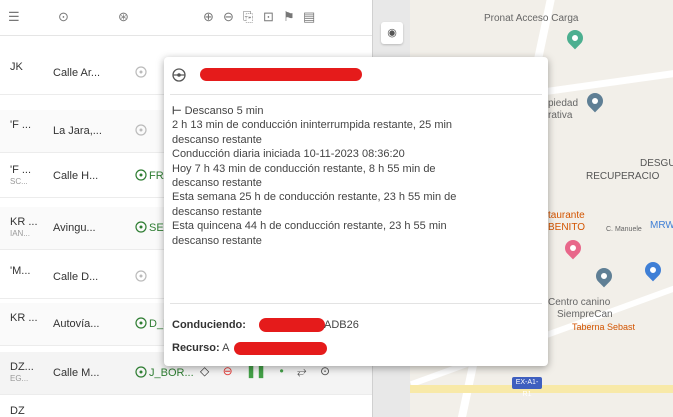 Image resolution: width=673 pixels, height=417 pixels. Describe the element at coordinates (228, 371) in the screenshot. I see `stop-circle-icon: ⊖` at that location.